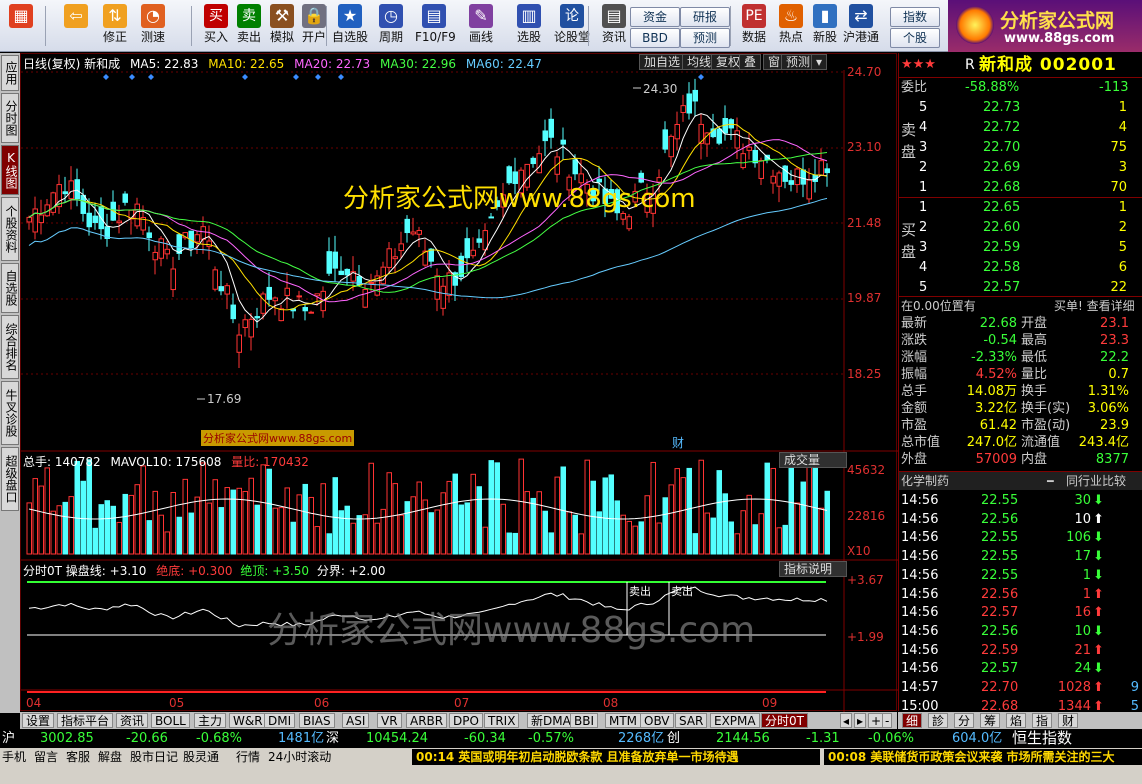 This screenshot has width=1142, height=784. I want to click on order-book-row: 4 22.58 6, so click(1020, 267).